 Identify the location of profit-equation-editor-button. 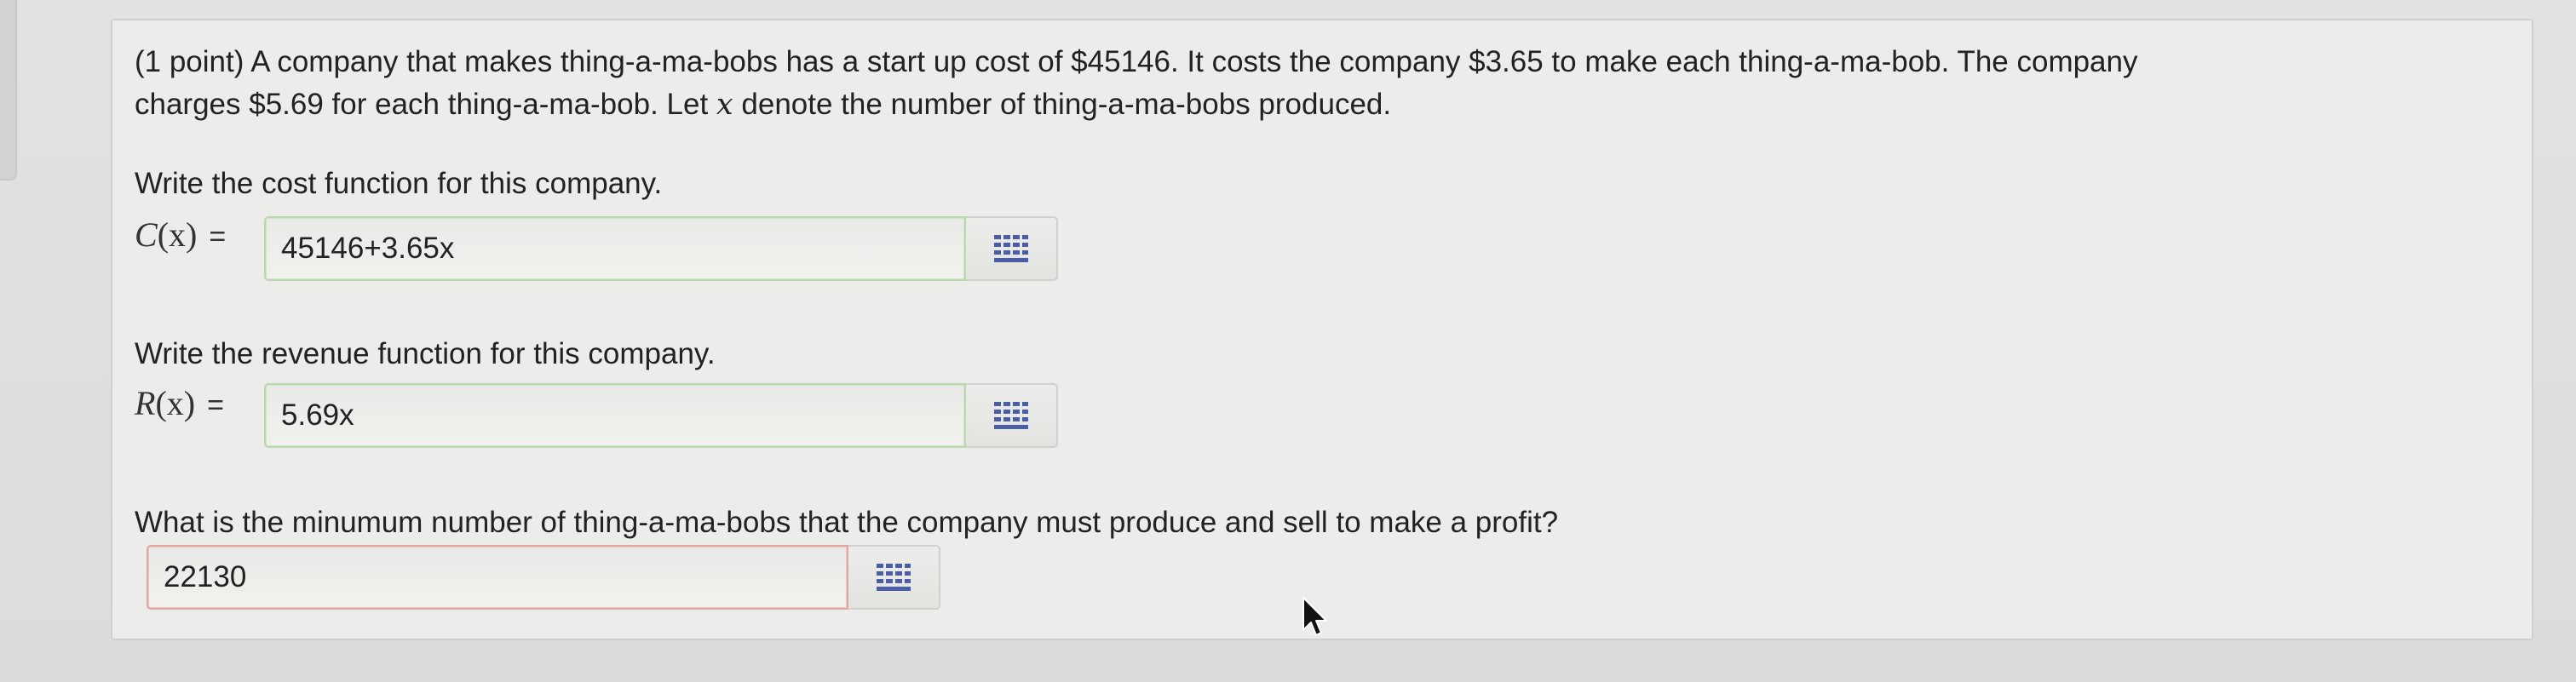
(894, 577).